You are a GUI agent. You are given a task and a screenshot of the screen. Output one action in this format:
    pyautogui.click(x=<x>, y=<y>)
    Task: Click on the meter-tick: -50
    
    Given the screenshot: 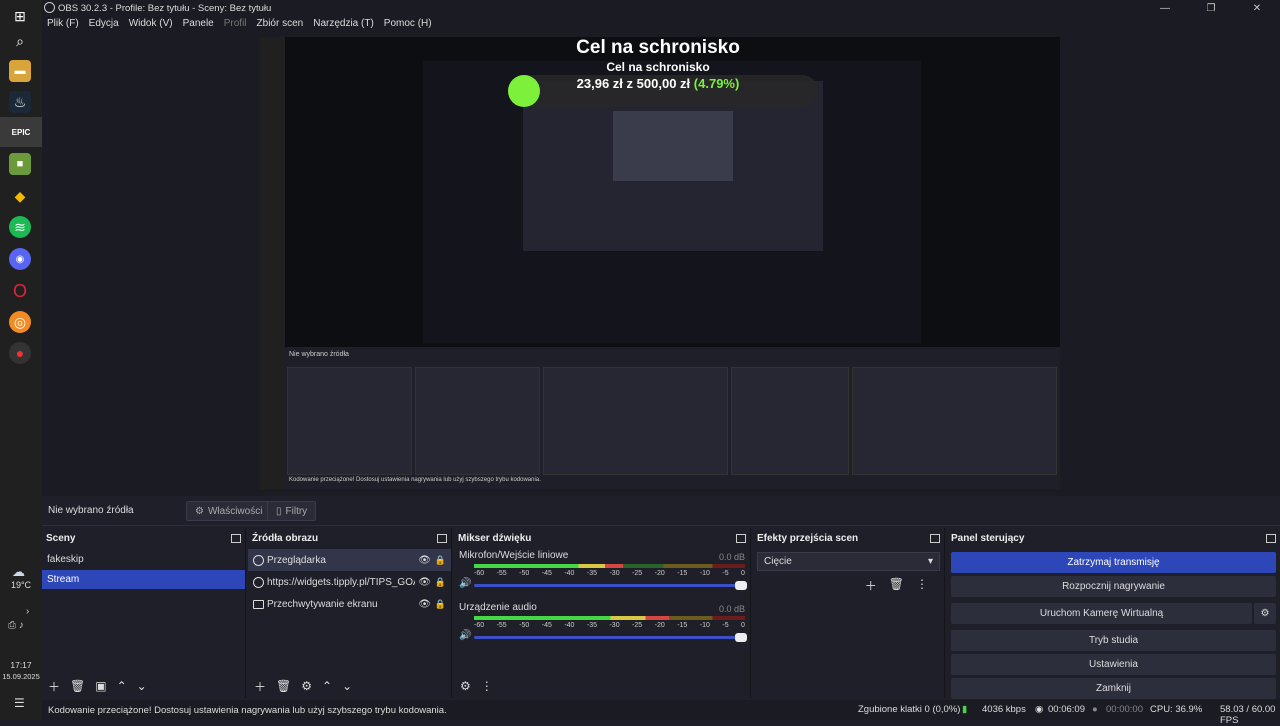 What is the action you would take?
    pyautogui.click(x=524, y=625)
    